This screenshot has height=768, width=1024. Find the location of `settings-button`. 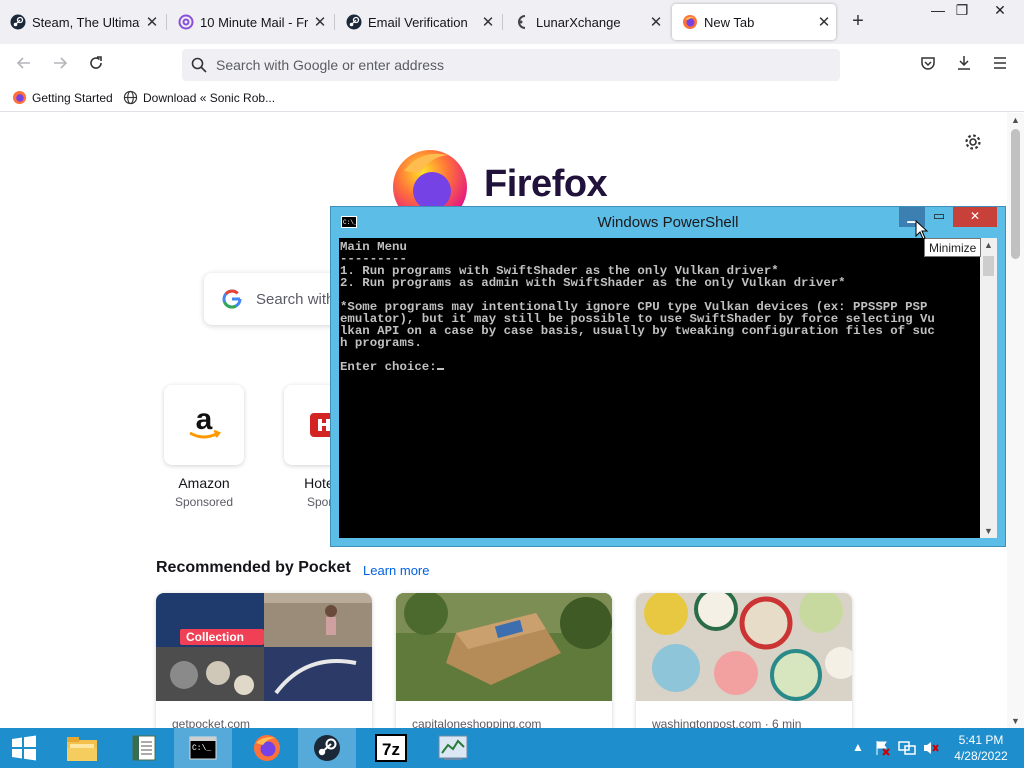

settings-button is located at coordinates (973, 144).